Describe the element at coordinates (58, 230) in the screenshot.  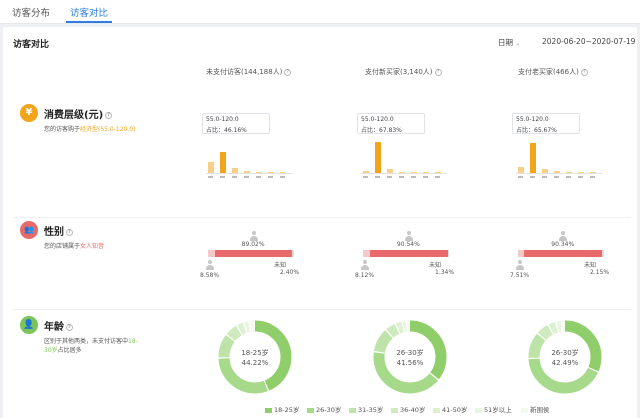
I see `row-title-gender: 性别?` at that location.